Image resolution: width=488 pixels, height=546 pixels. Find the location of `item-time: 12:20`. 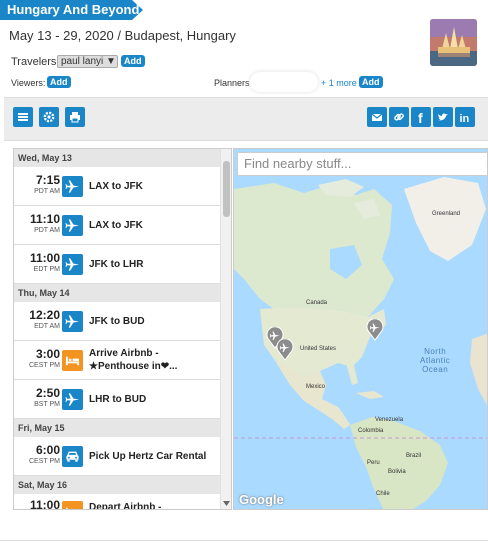

item-time: 12:20 is located at coordinates (44, 315).